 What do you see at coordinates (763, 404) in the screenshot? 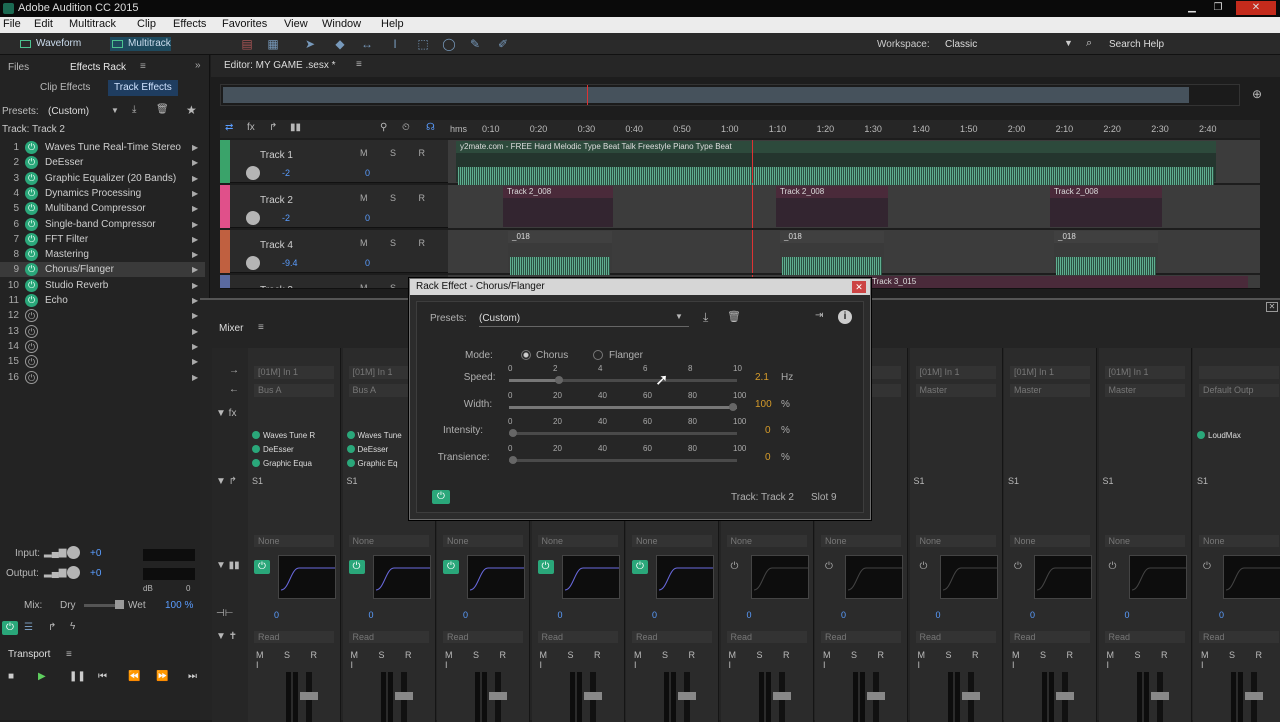
I see `param-value: 100` at bounding box center [763, 404].